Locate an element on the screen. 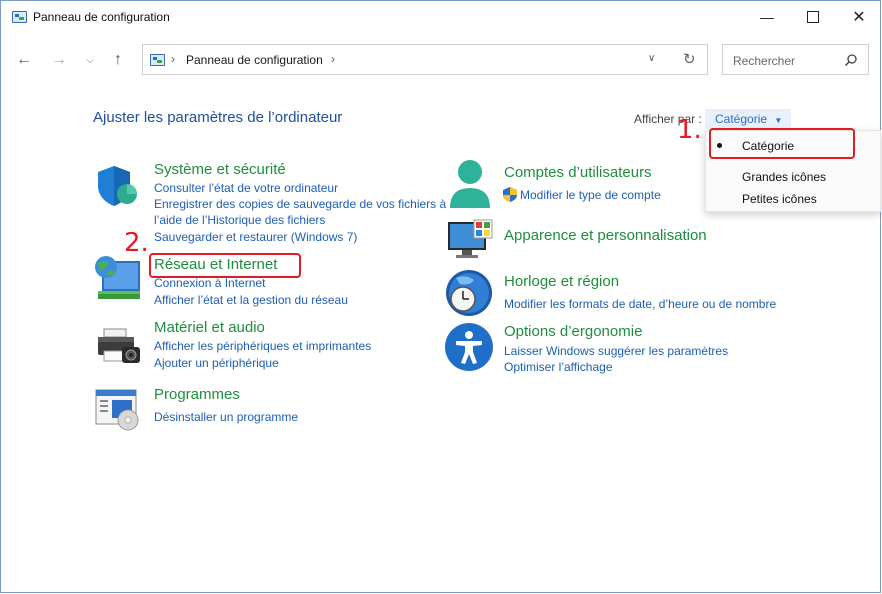 The height and width of the screenshot is (594, 882). close-button: ✕ is located at coordinates (859, 17).